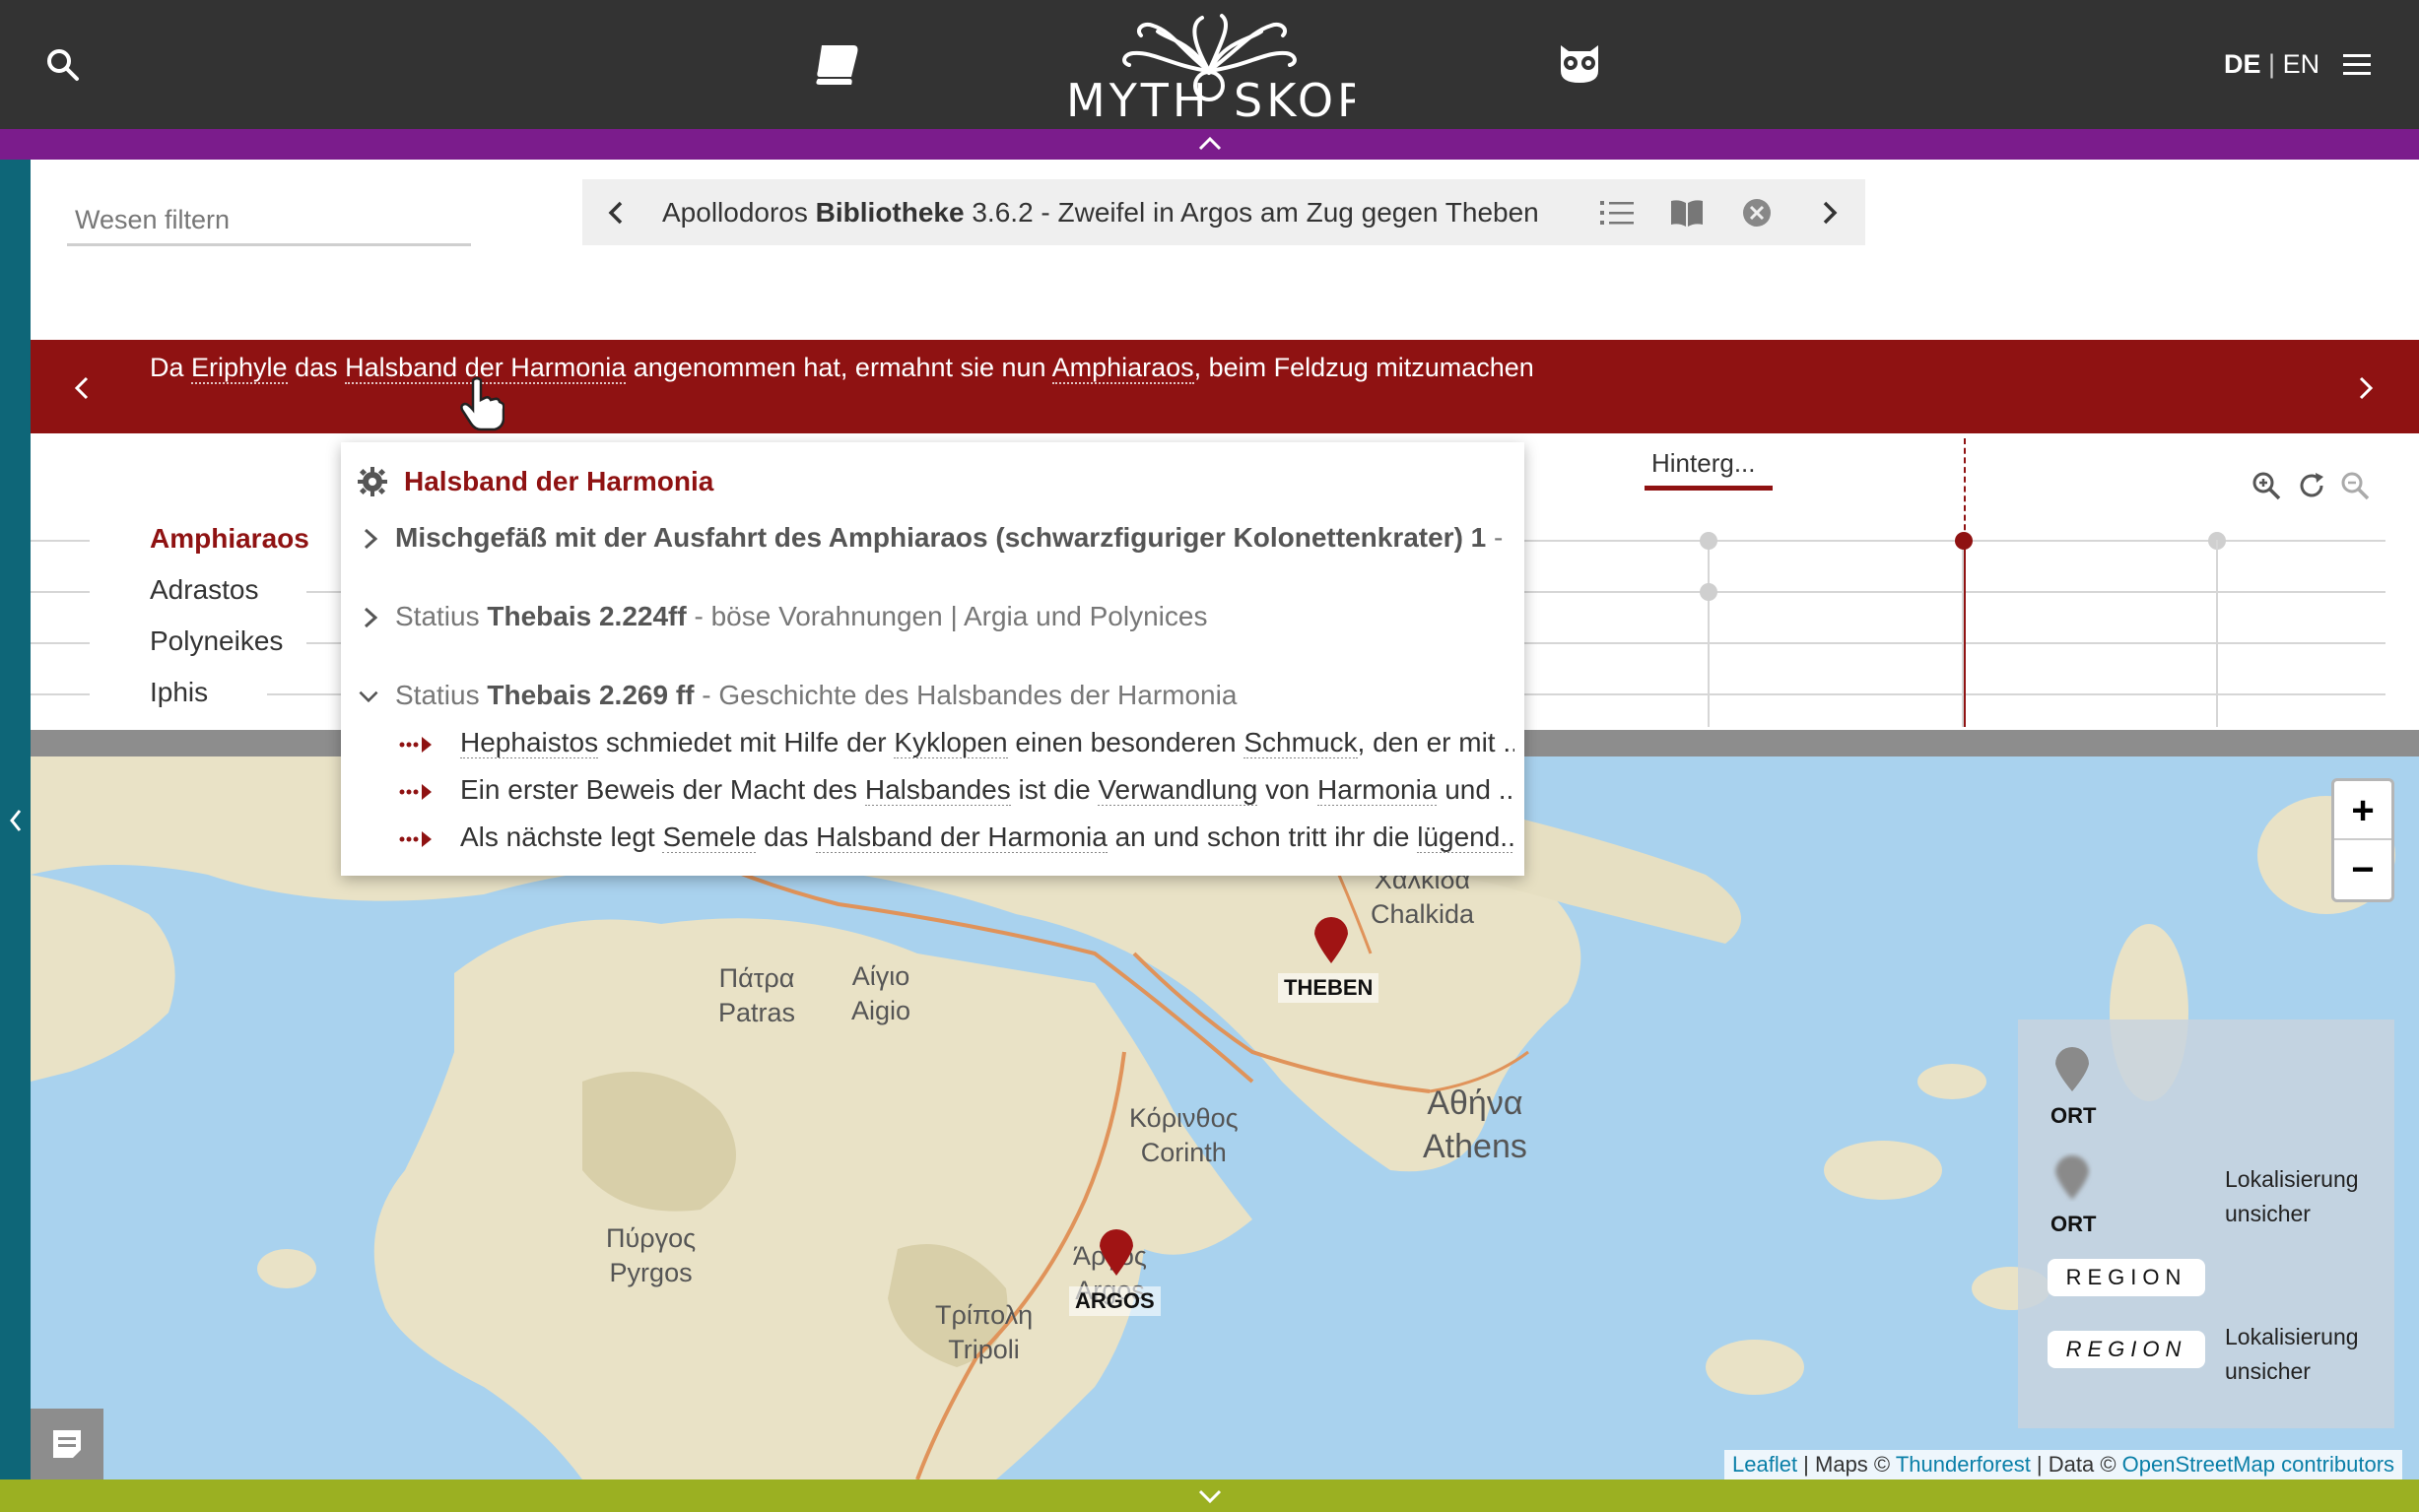 The width and height of the screenshot is (2419, 1512). Describe the element at coordinates (757, 995) in the screenshot. I see `map-label-patras: Πάτρα Patras` at that location.